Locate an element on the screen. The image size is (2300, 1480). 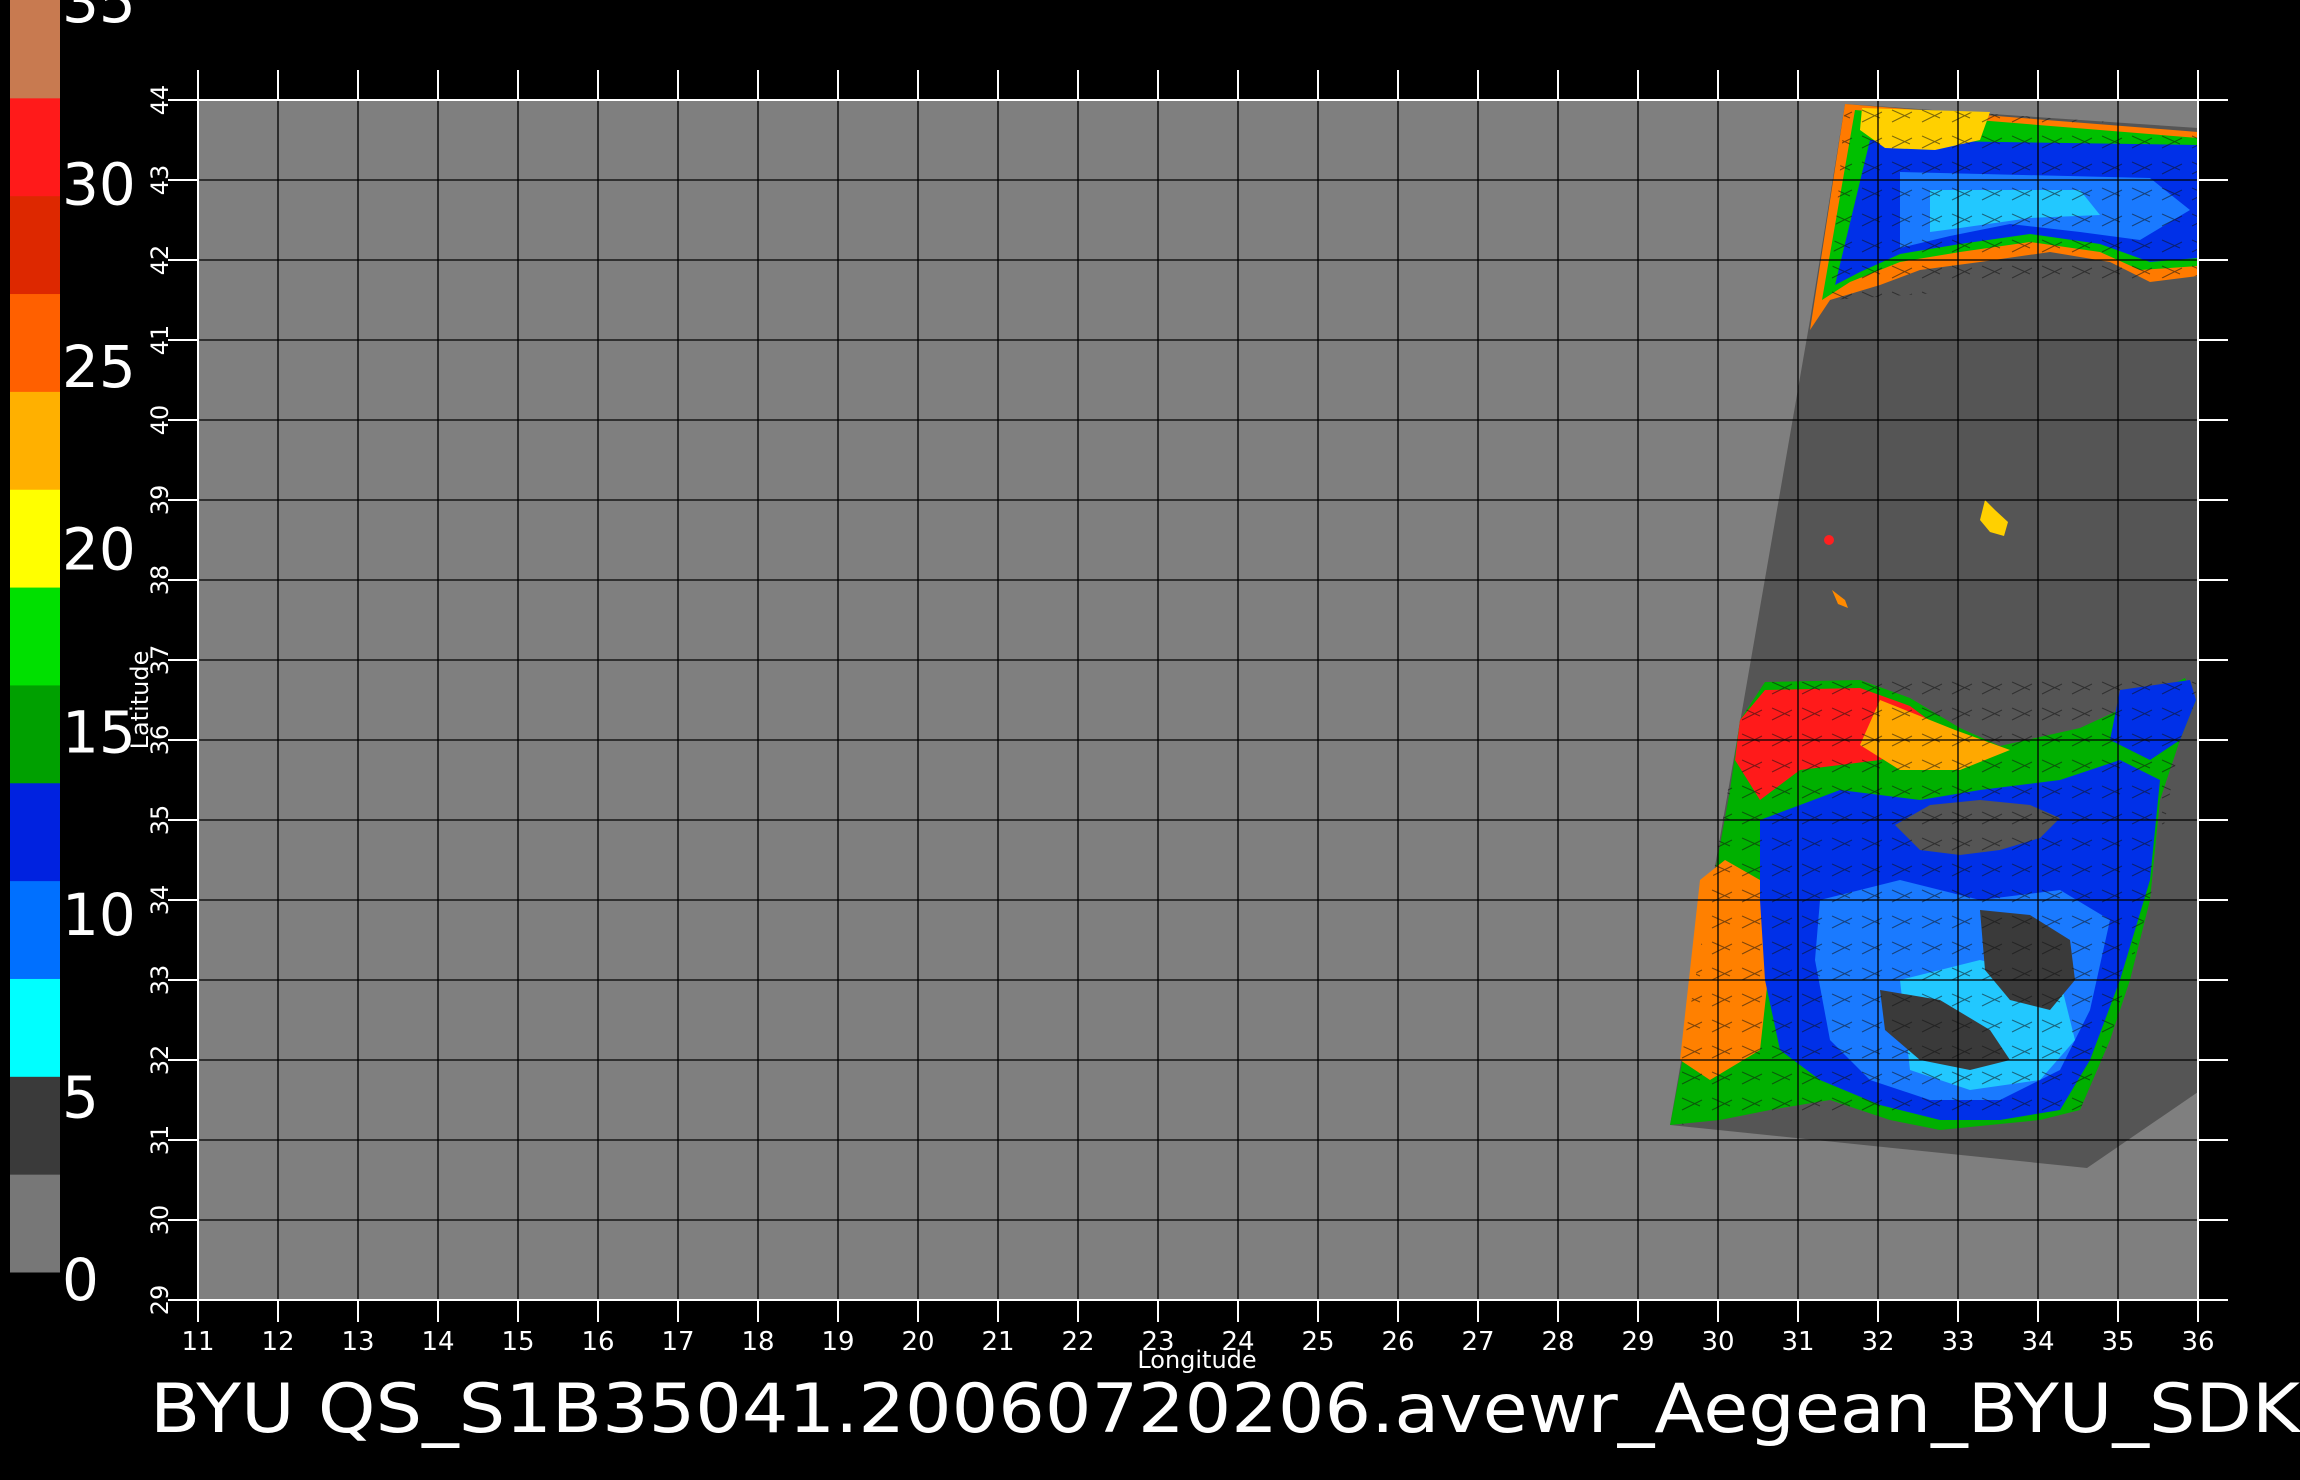
longitude-tick-label: 13 is located at coordinates (357, 1342).